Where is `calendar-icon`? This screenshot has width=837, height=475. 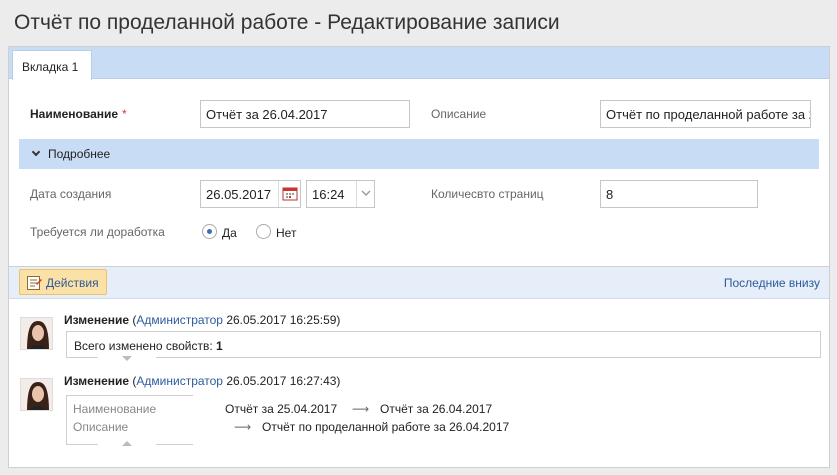 calendar-icon is located at coordinates (290, 194).